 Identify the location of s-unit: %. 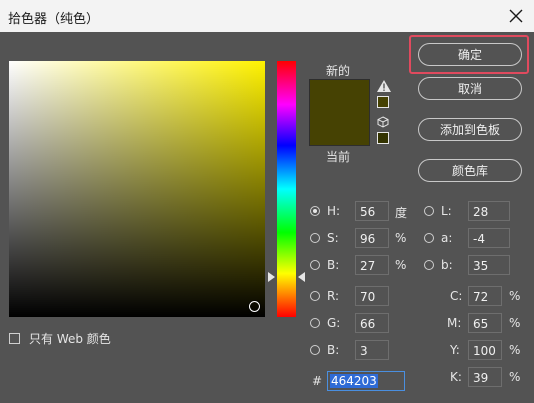
(401, 238).